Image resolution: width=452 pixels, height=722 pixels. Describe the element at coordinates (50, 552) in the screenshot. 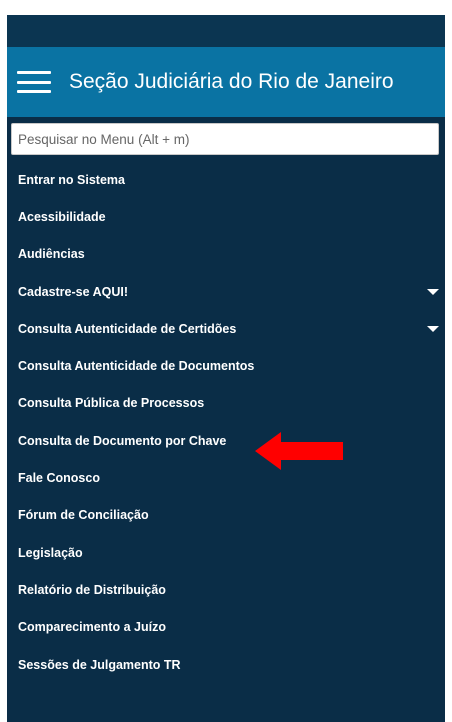

I see `menu-item-label: Legislação` at that location.